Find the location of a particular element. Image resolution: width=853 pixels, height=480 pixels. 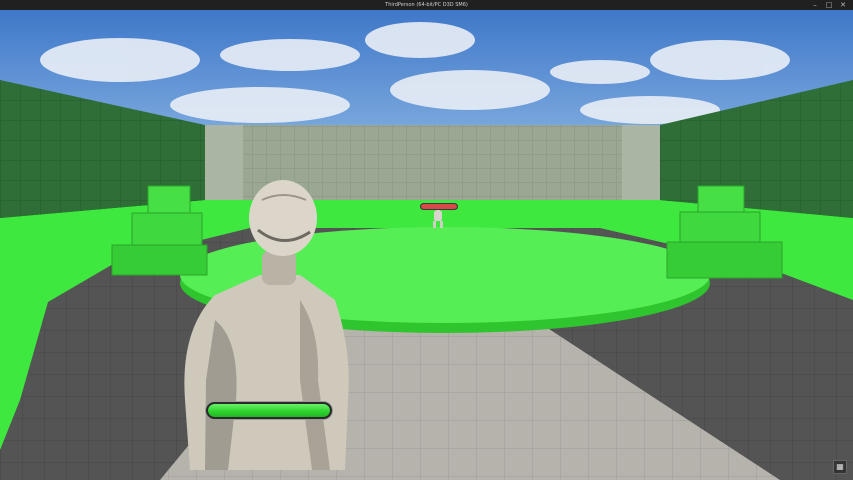

title-bar: ThirdPerson (64-bit/PC D3D SM6) – □ ✕ is located at coordinates (426, 5).